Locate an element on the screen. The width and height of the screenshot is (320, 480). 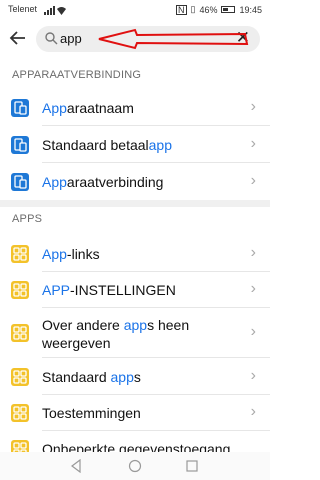
carrier-label: Telenet is located at coordinates (23, 9).